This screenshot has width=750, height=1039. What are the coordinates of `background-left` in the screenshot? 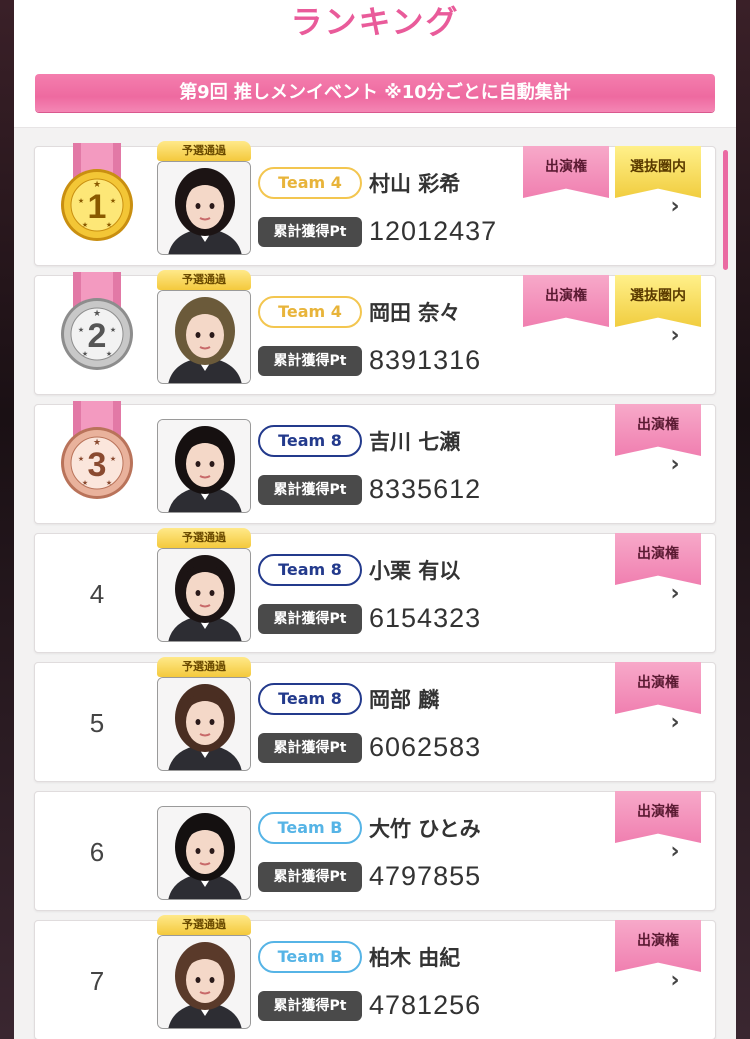 It's located at (7, 519).